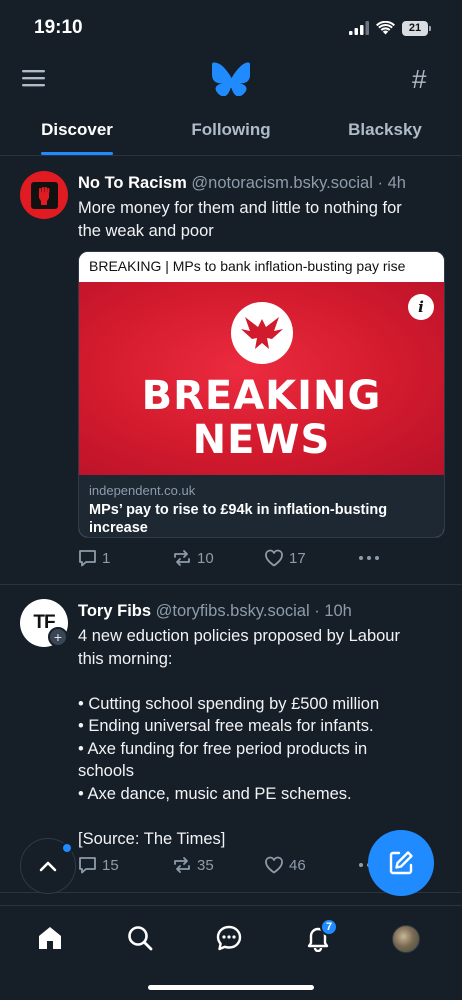 The height and width of the screenshot is (1000, 462). What do you see at coordinates (385, 28) in the screenshot?
I see `wifi-icon` at bounding box center [385, 28].